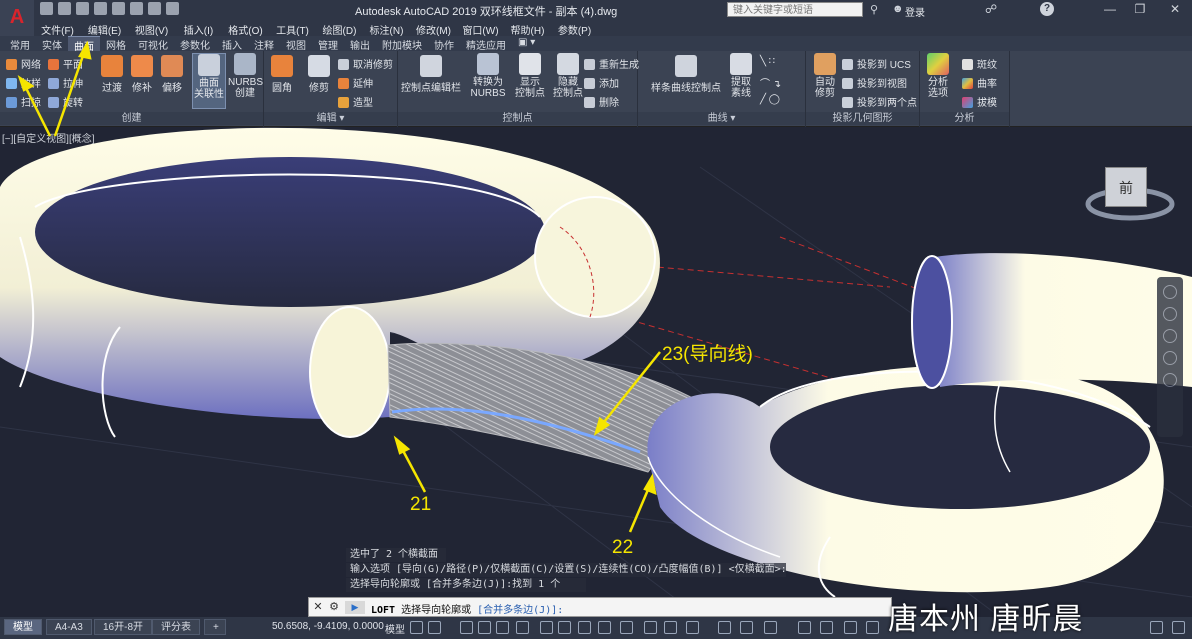 Image resolution: width=1192 pixels, height=639 pixels. What do you see at coordinates (604, 627) in the screenshot?
I see `selection-cycling-icon` at bounding box center [604, 627].